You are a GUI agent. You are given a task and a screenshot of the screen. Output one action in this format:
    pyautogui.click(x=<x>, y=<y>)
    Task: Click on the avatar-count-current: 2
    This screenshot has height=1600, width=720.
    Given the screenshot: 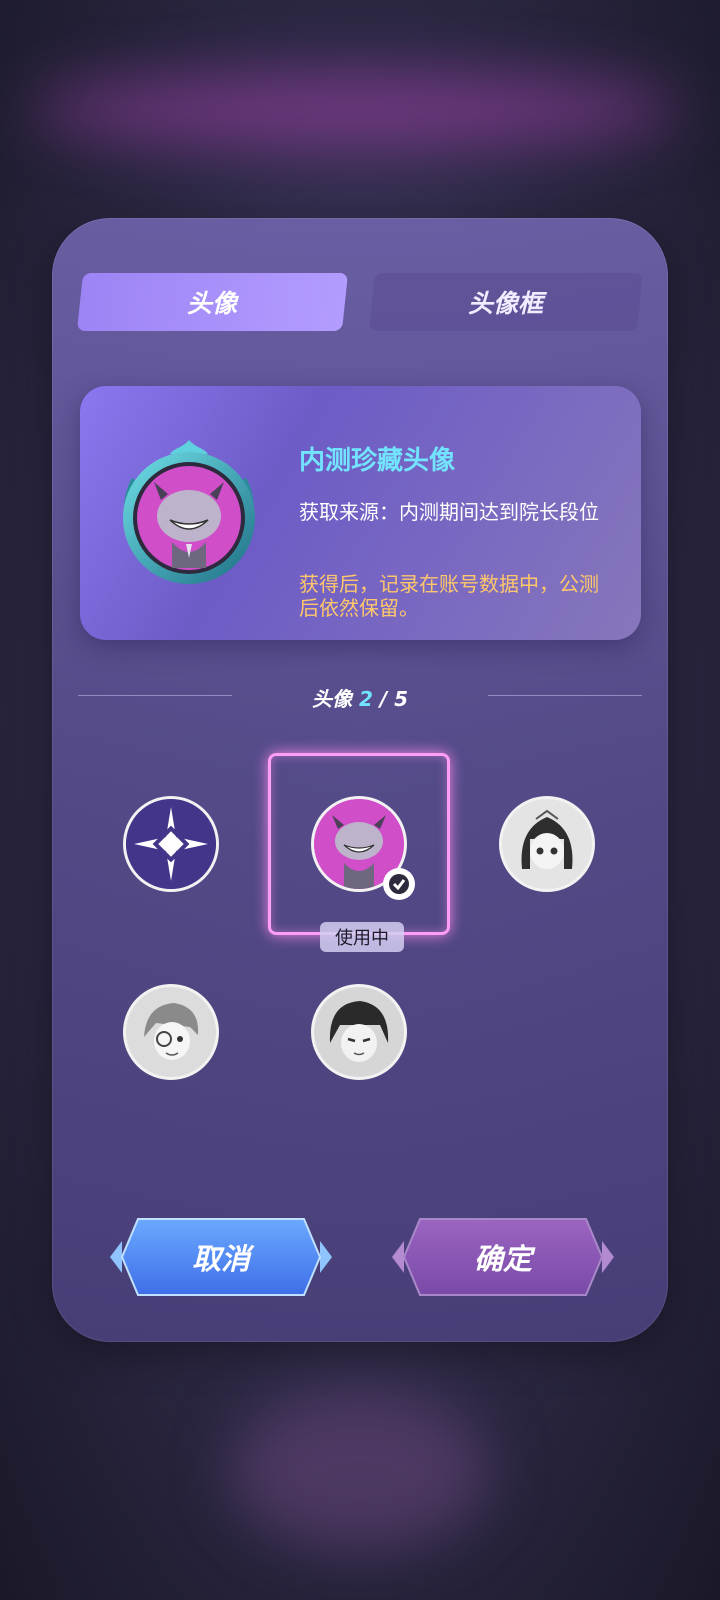 What is the action you would take?
    pyautogui.click(x=365, y=699)
    